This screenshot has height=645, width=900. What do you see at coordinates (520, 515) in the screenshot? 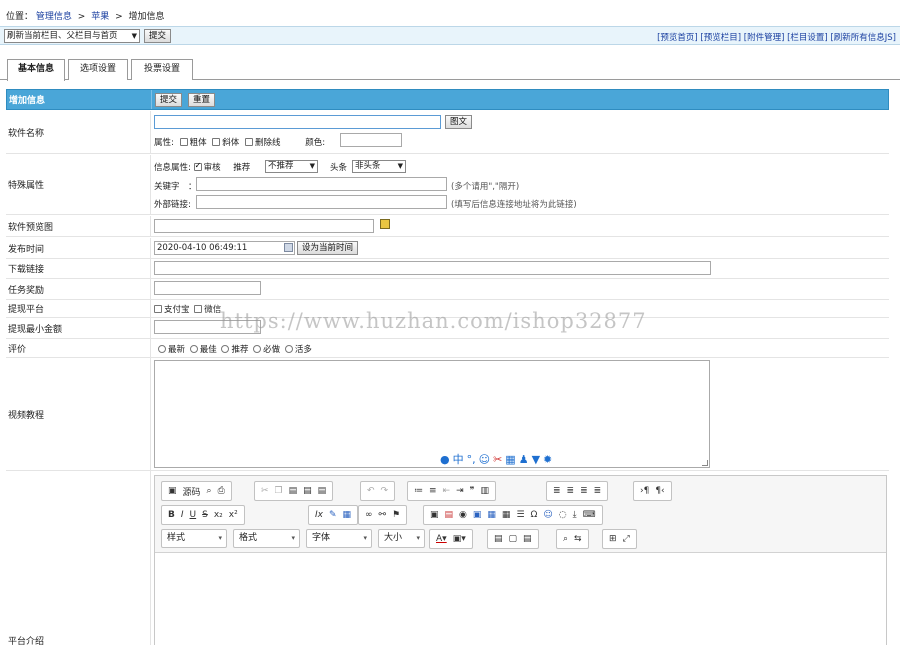
I see `horizontal-rule-icon: ☰` at bounding box center [520, 515].